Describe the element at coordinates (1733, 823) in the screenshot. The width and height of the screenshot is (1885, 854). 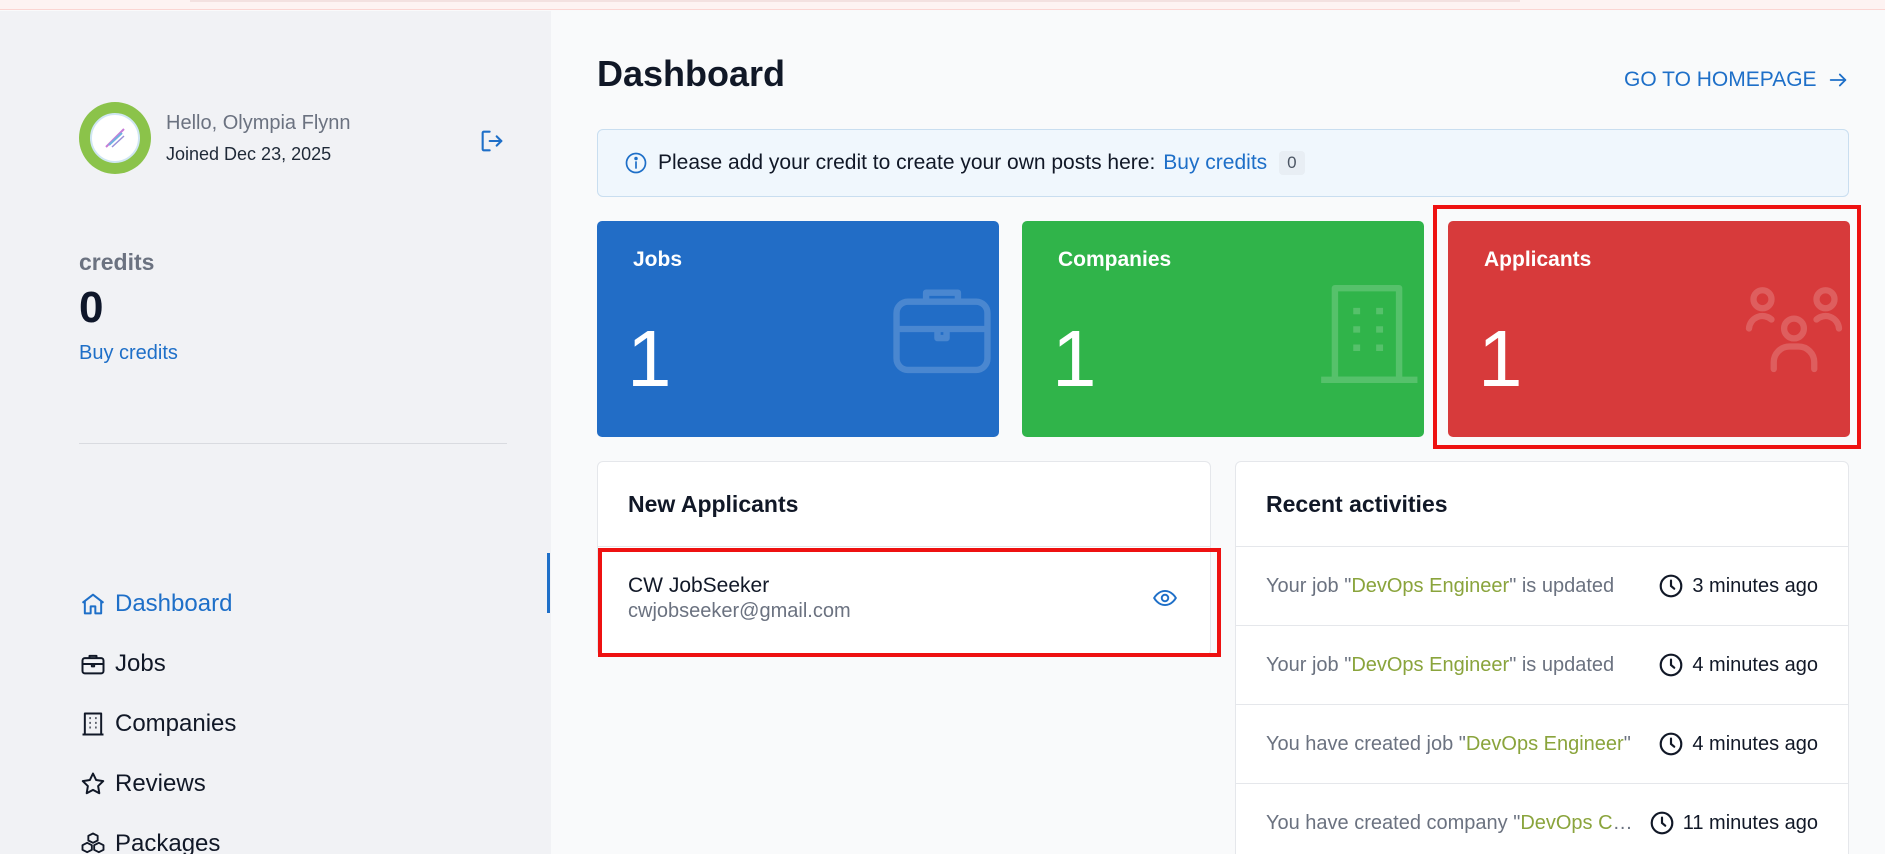
I see `activity-time: 11 minutes ago` at that location.